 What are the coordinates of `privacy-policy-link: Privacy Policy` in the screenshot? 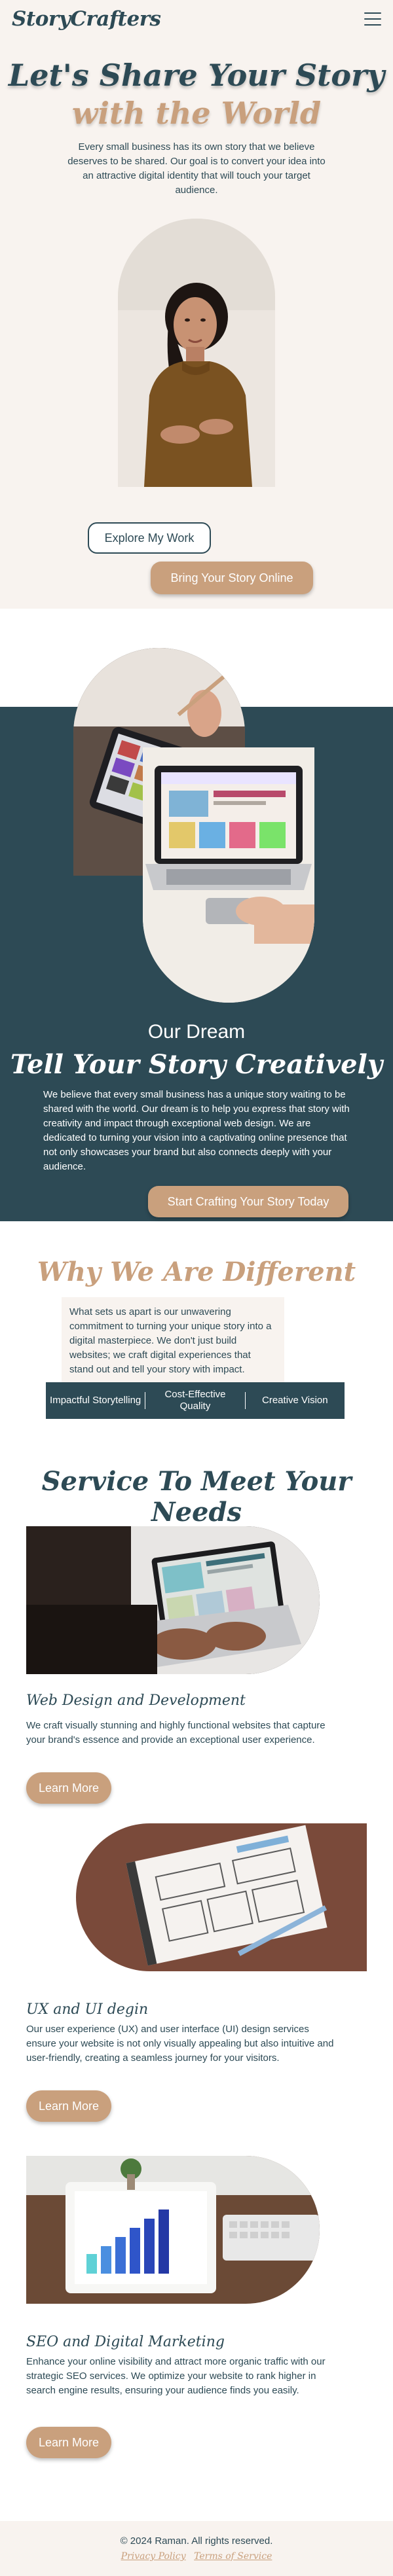 It's located at (153, 2556).